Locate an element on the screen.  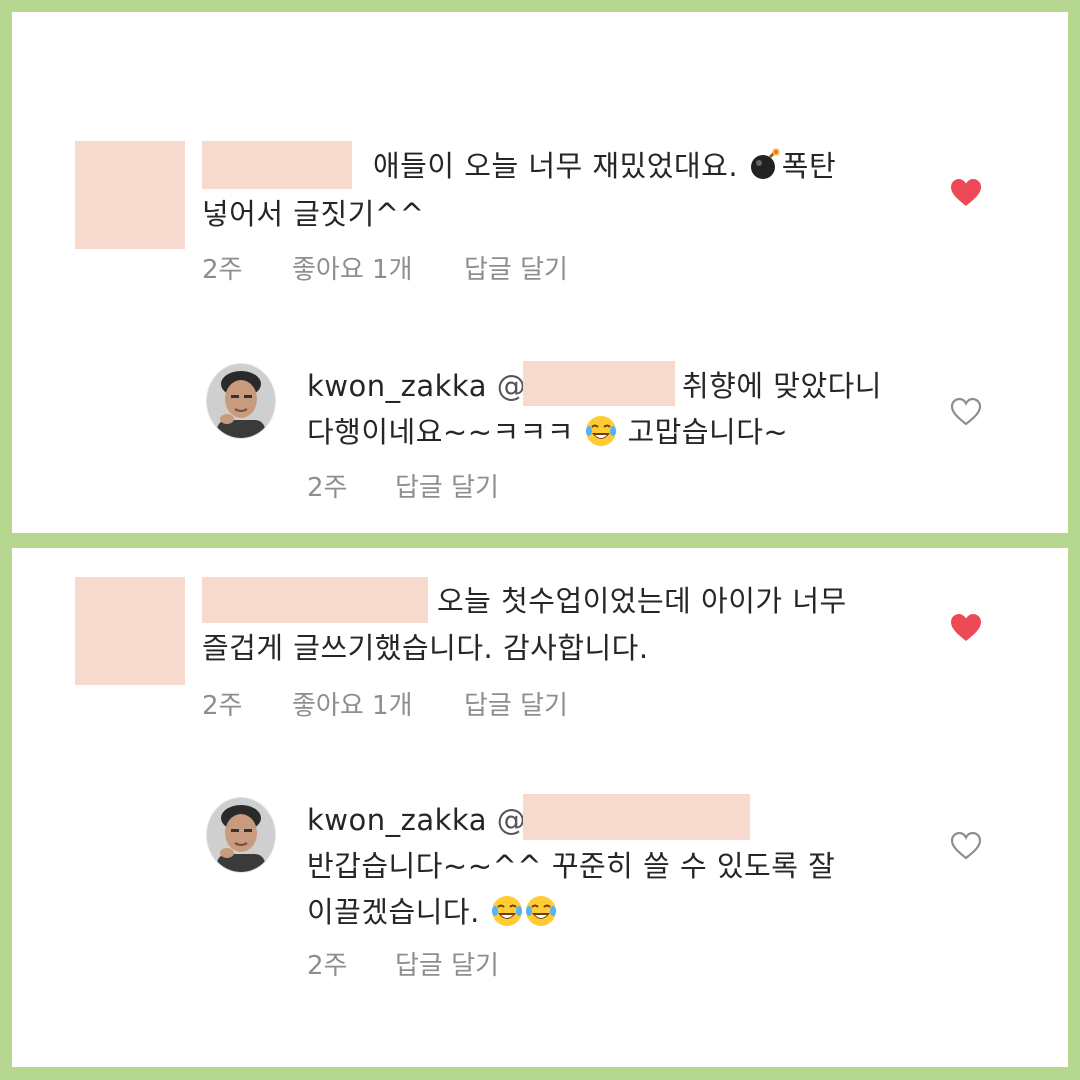
reply-text-line-1-rest: 취향에 맞았다니 is located at coordinates (782, 386).